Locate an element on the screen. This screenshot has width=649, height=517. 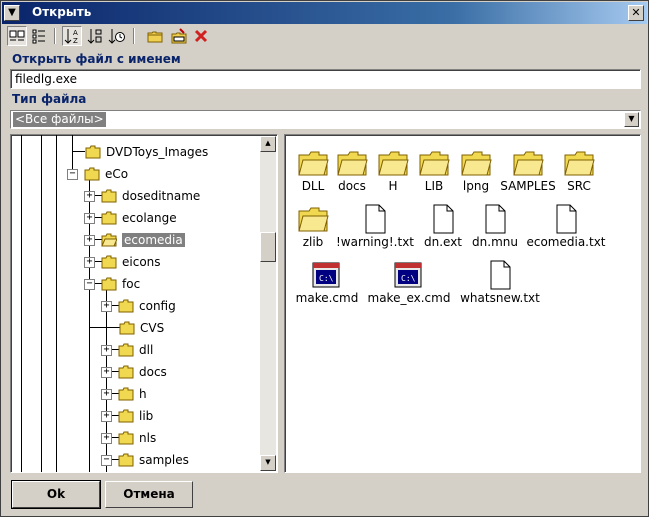
toolbar: A Z is located at coordinates (327, 36).